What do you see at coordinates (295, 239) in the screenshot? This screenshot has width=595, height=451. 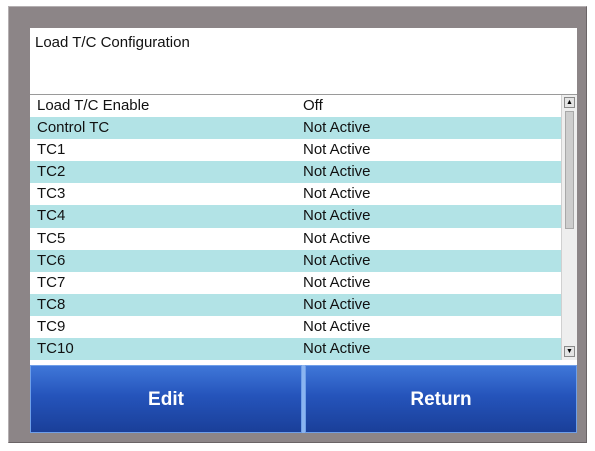 I see `list-row: TC5 Not Active` at bounding box center [295, 239].